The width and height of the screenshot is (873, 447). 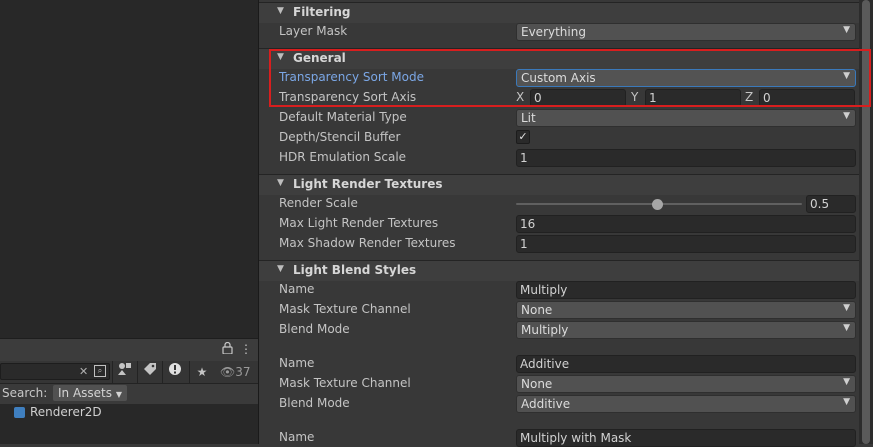 I want to click on row-transparency-sort-axis: Transparency Sort Axis X 0 Y 1 Z 0, so click(x=559, y=98).